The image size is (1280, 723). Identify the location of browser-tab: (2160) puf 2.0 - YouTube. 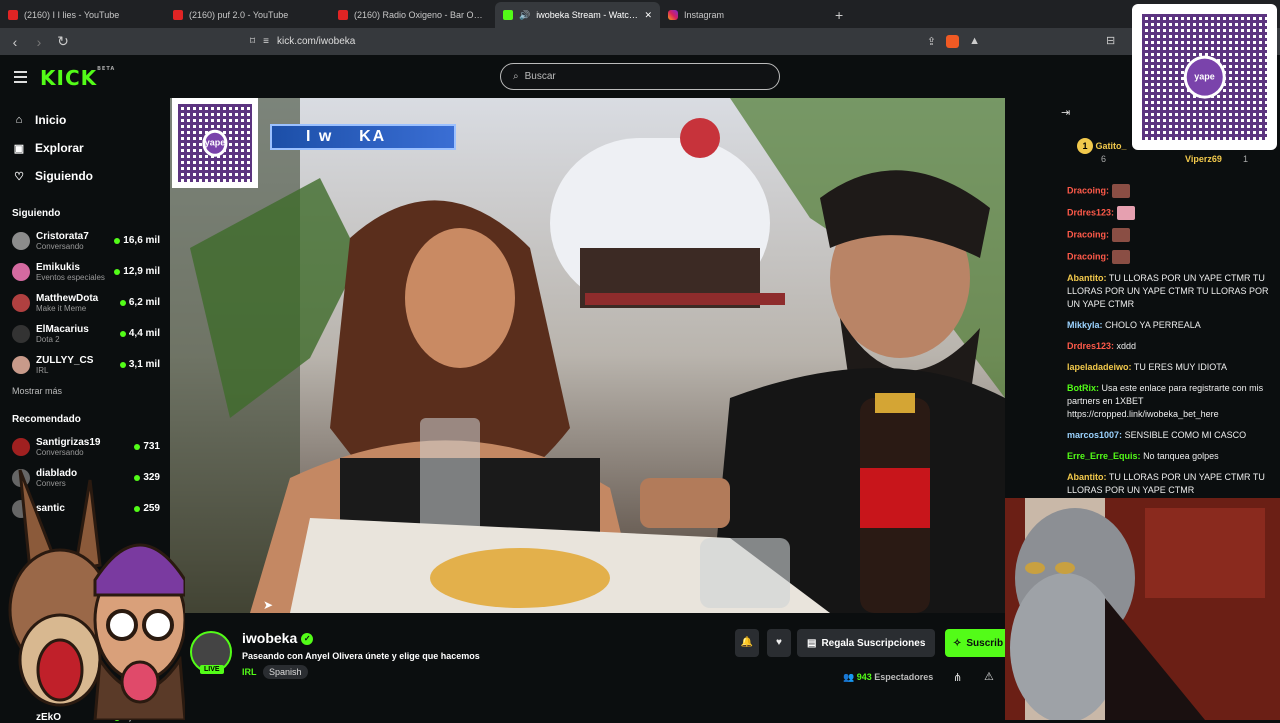
(247, 15).